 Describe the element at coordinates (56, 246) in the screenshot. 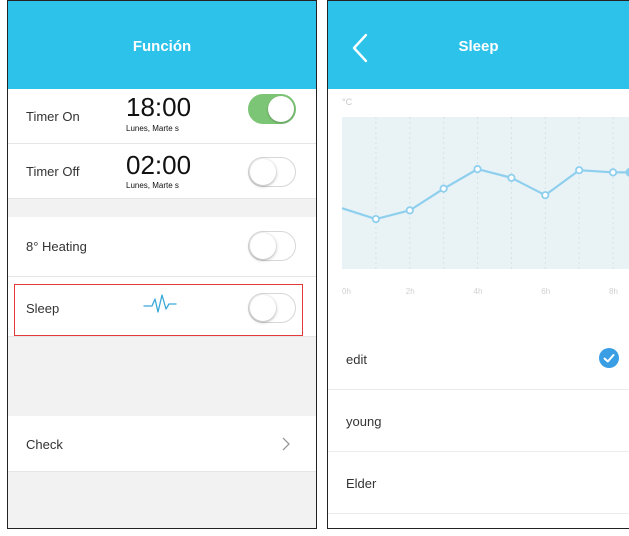

I see `heating-label: 8° Heating` at that location.